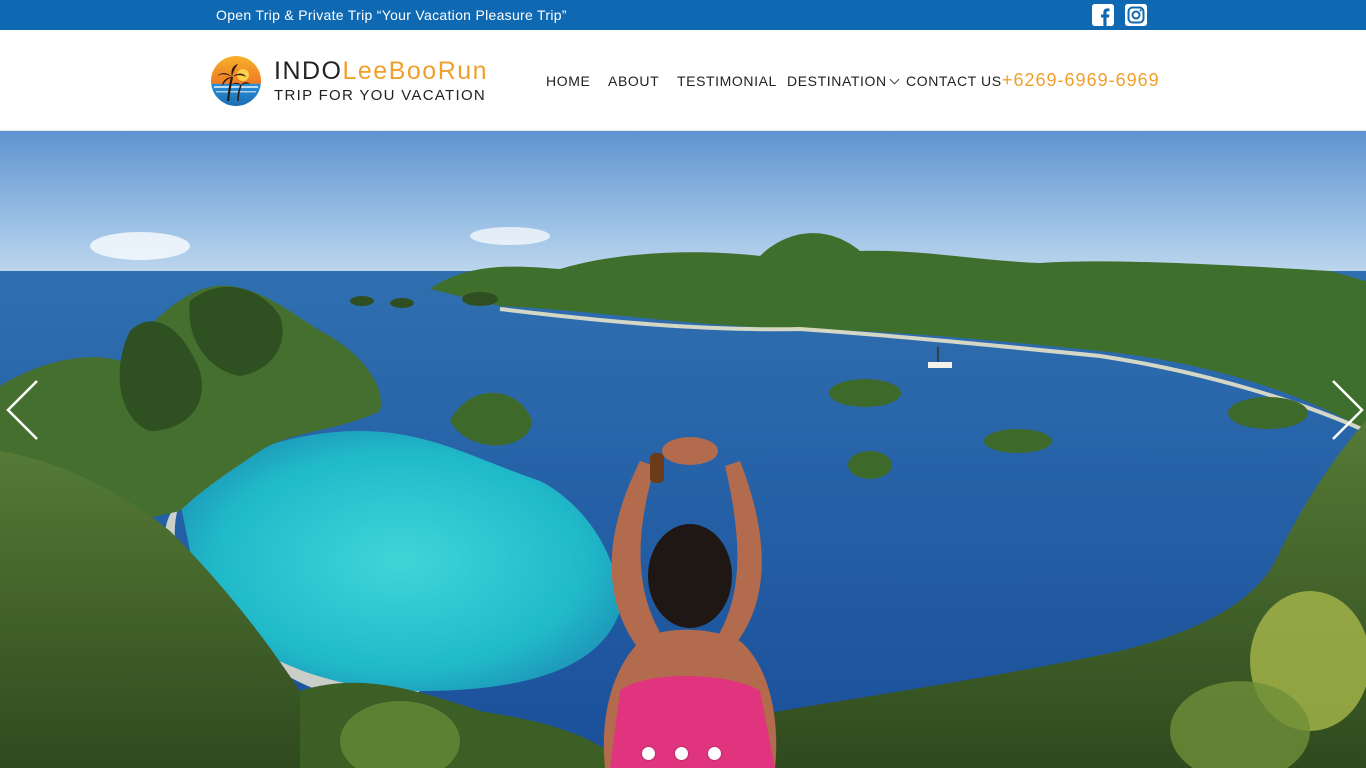 The image size is (1366, 768). Describe the element at coordinates (894, 79) in the screenshot. I see `chevron-down-icon` at that location.